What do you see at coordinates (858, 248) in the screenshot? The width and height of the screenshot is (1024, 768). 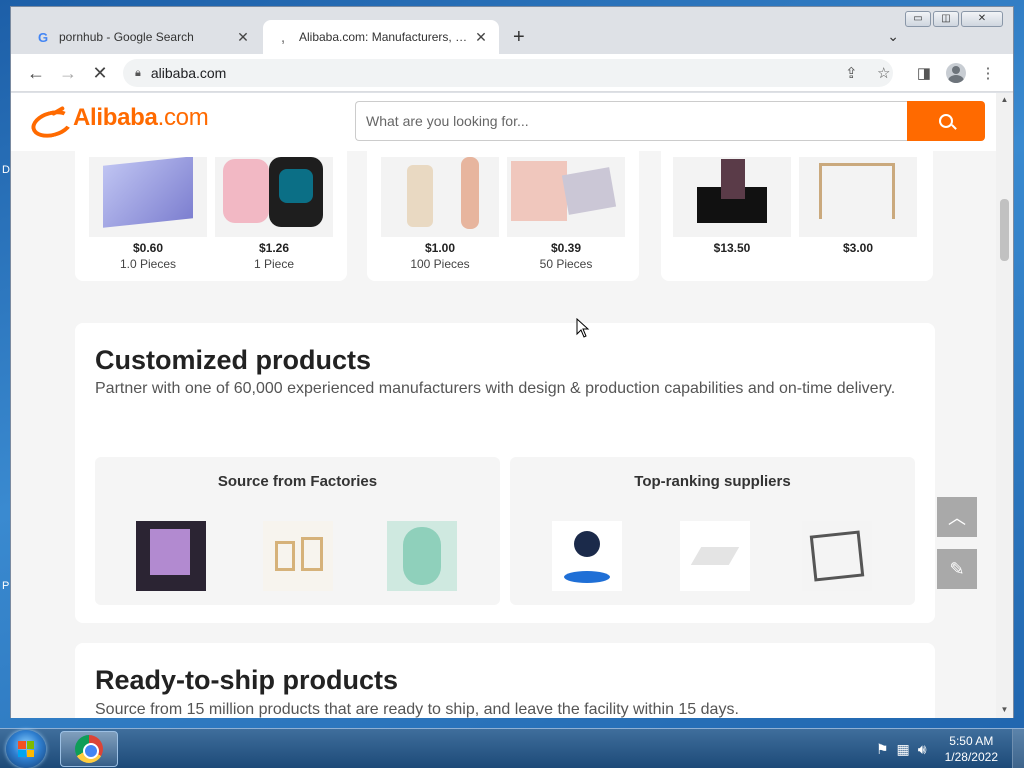 I see `product-price: $3.00` at bounding box center [858, 248].